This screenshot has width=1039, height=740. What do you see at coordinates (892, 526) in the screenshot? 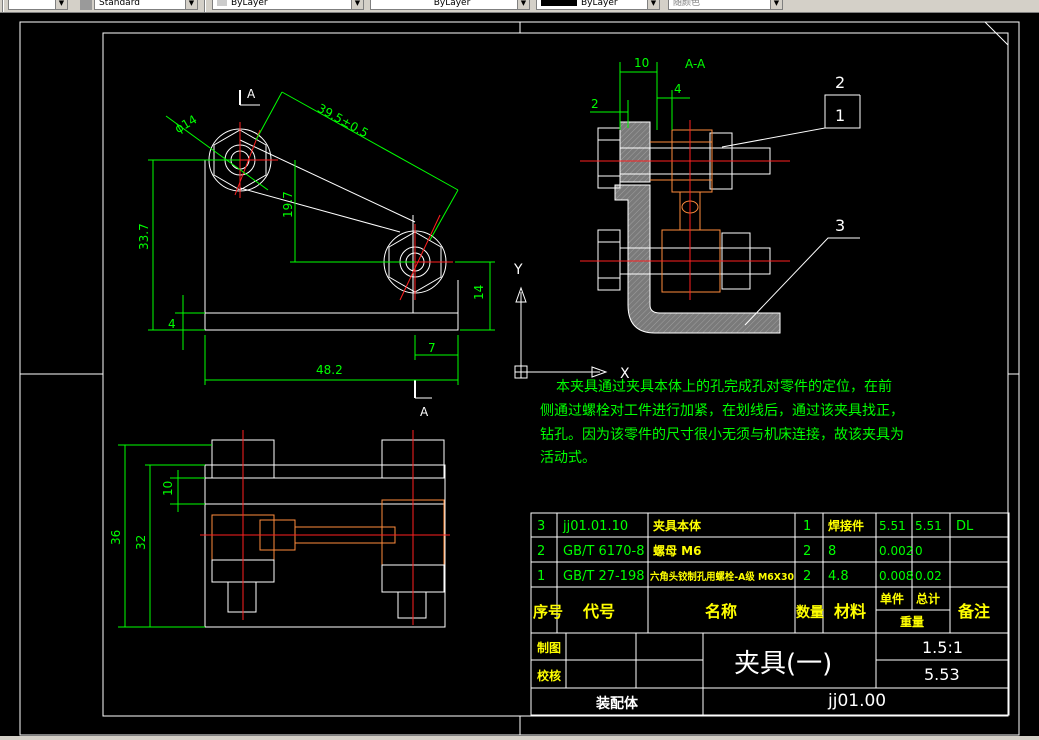
I see `bom-cell-unit: 5.51` at bounding box center [892, 526].